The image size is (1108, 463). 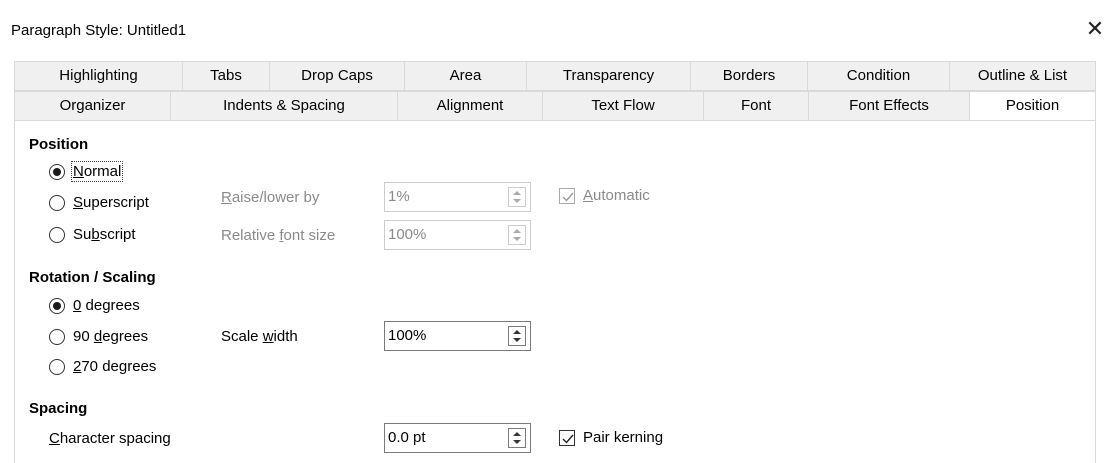 I want to click on spacing-heading: Spacing, so click(x=58, y=408).